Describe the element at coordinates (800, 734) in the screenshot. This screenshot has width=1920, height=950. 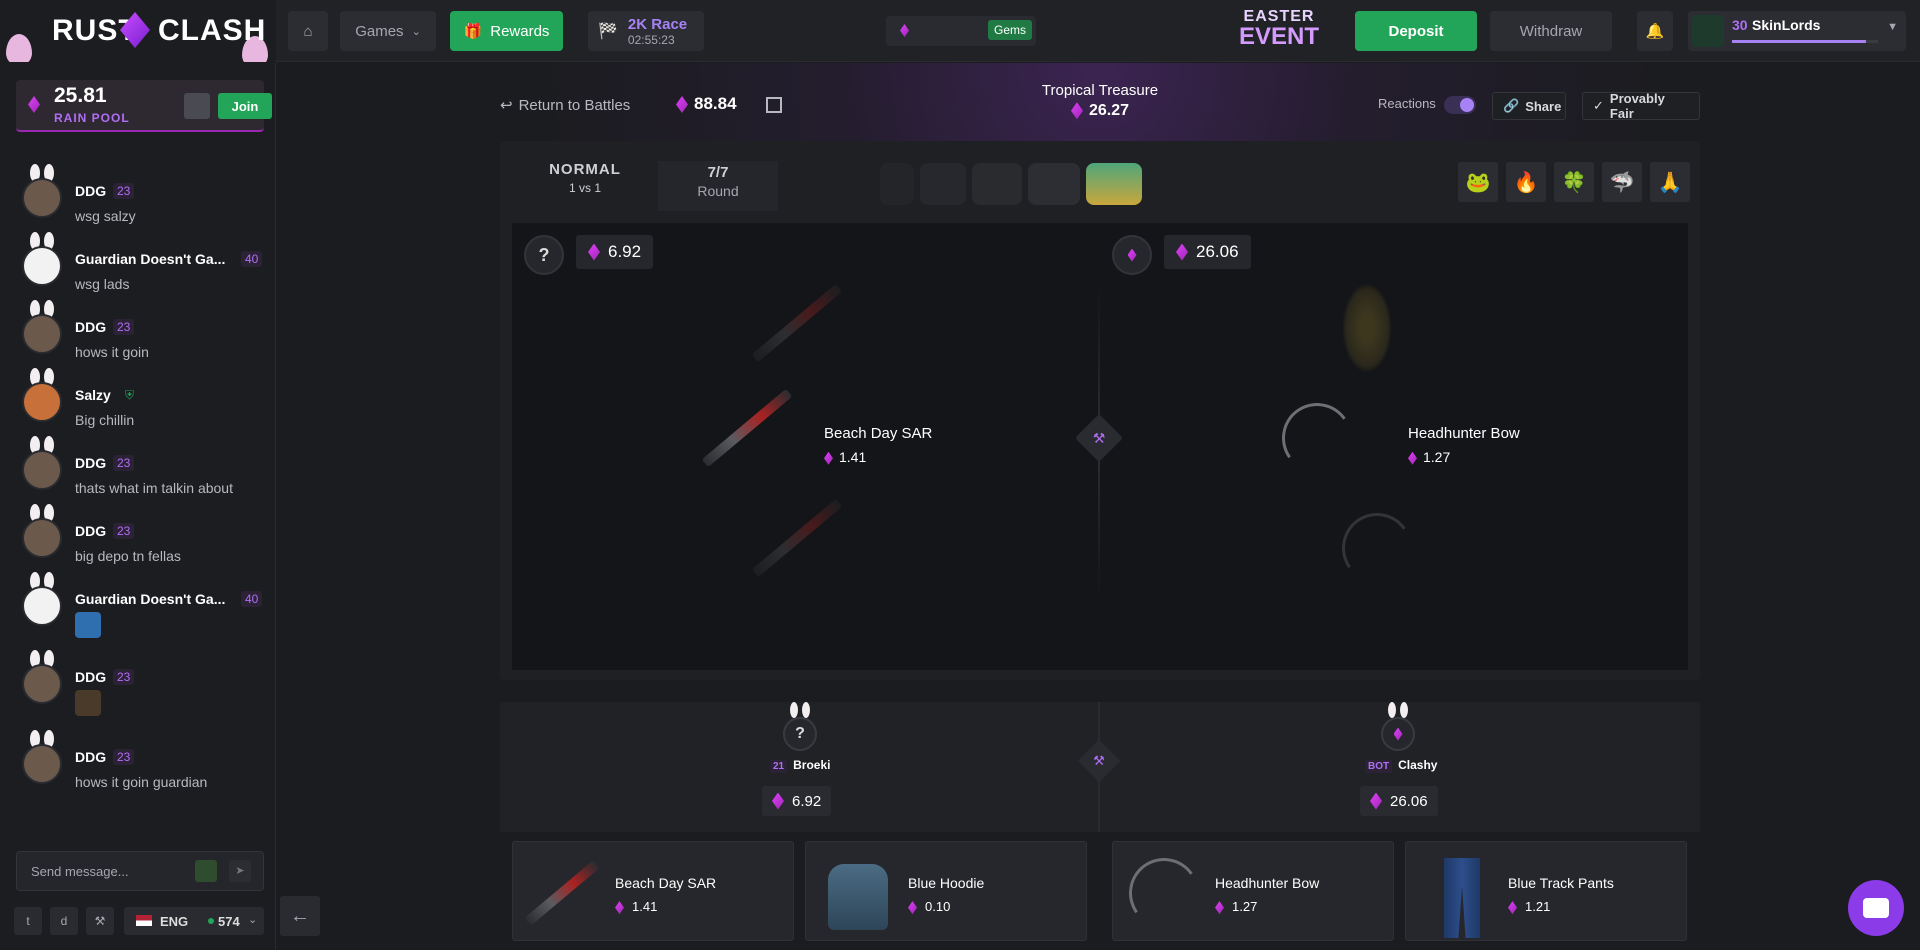
I see `player-avatar: ?` at that location.